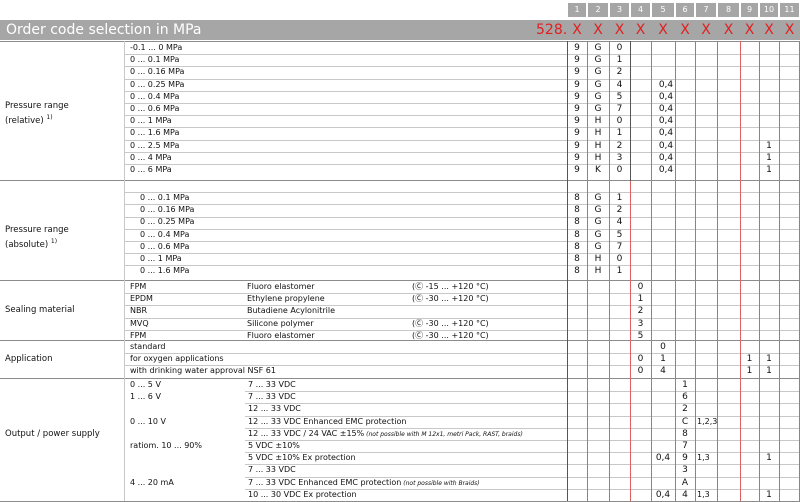 This screenshot has height=502, width=800. I want to click on material-code: MVQ, so click(139, 323).